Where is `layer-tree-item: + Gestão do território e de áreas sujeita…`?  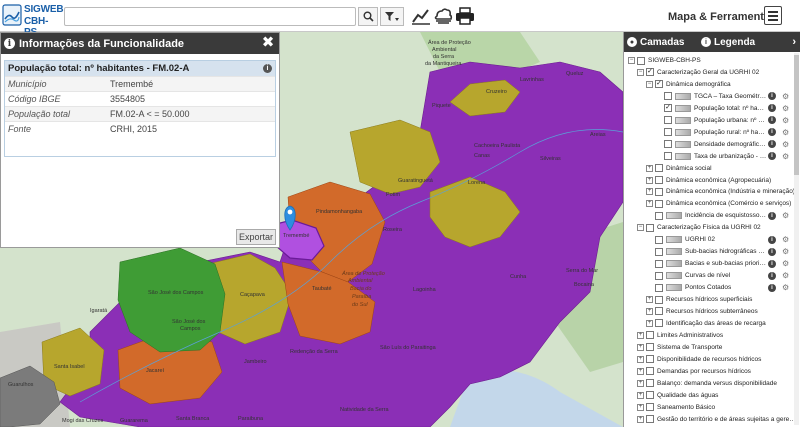
layer-tree-item: + Gestão do território e de áreas sujeita… is located at coordinates (712, 419).